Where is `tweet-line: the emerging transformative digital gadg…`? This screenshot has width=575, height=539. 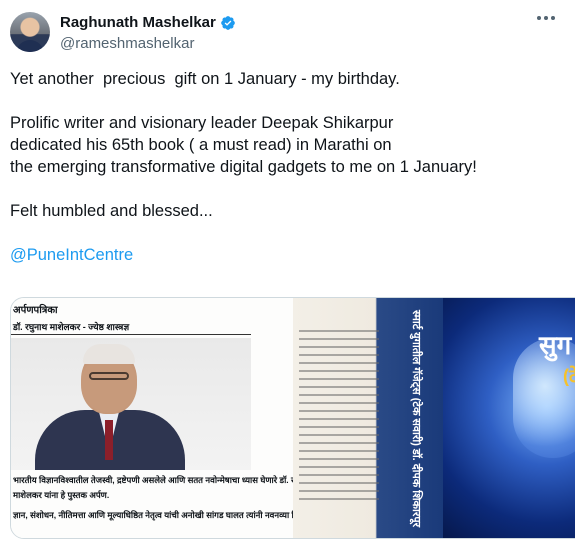 tweet-line: the emerging transformative digital gadg… is located at coordinates (243, 167).